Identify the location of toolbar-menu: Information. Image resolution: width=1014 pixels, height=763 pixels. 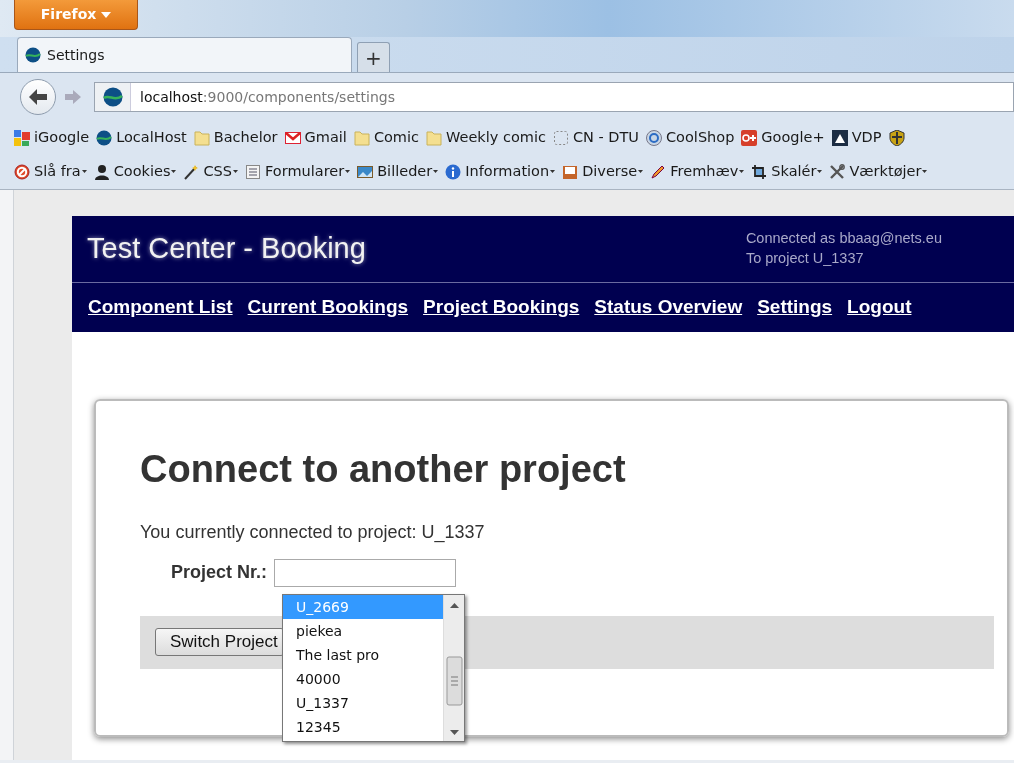
(500, 172).